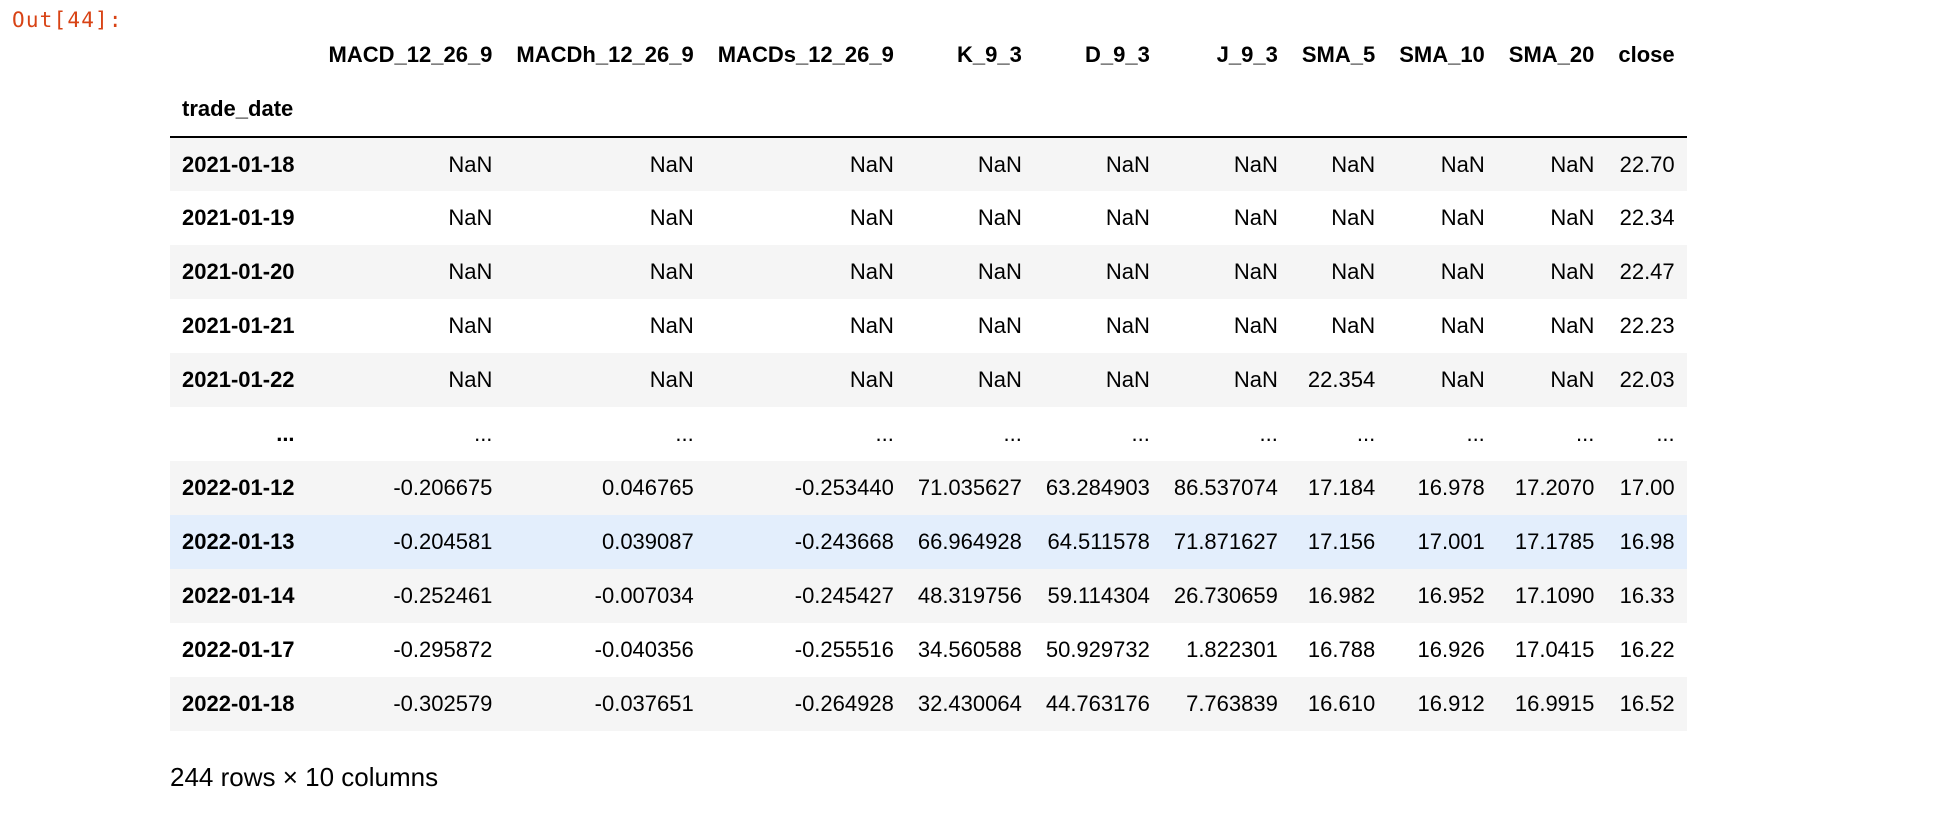  What do you see at coordinates (443, 649) in the screenshot?
I see `table-cell: -0.295872` at bounding box center [443, 649].